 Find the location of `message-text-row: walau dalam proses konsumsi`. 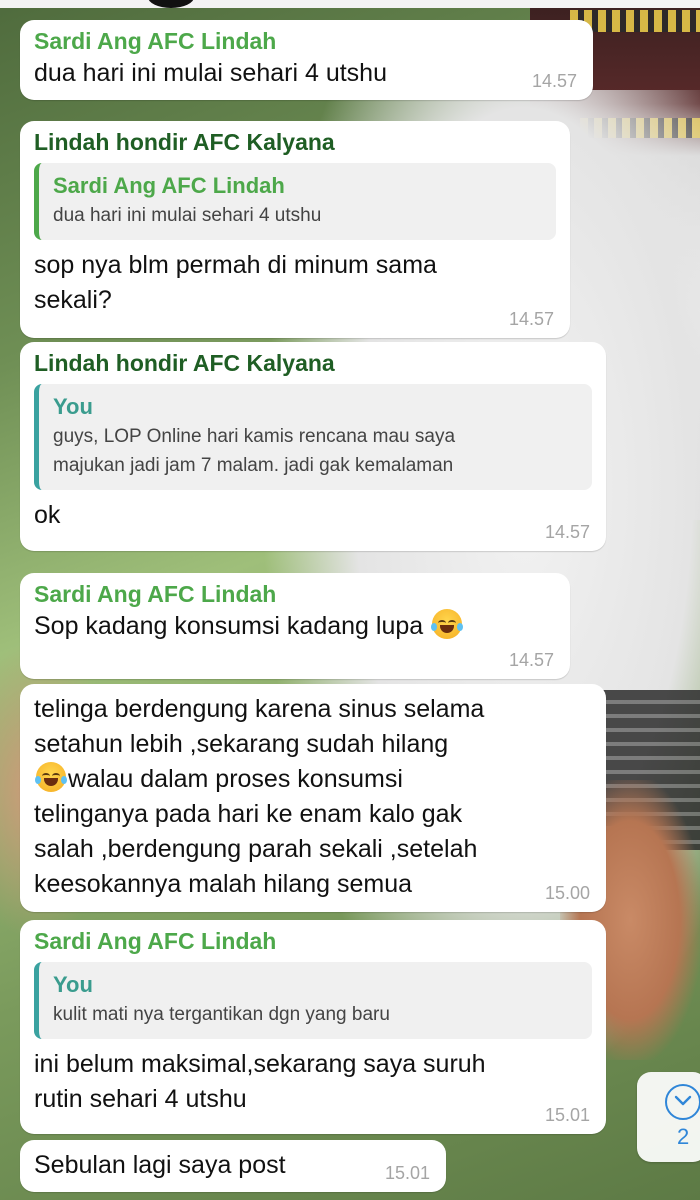

message-text-row: walau dalam proses konsumsi is located at coordinates (313, 779).